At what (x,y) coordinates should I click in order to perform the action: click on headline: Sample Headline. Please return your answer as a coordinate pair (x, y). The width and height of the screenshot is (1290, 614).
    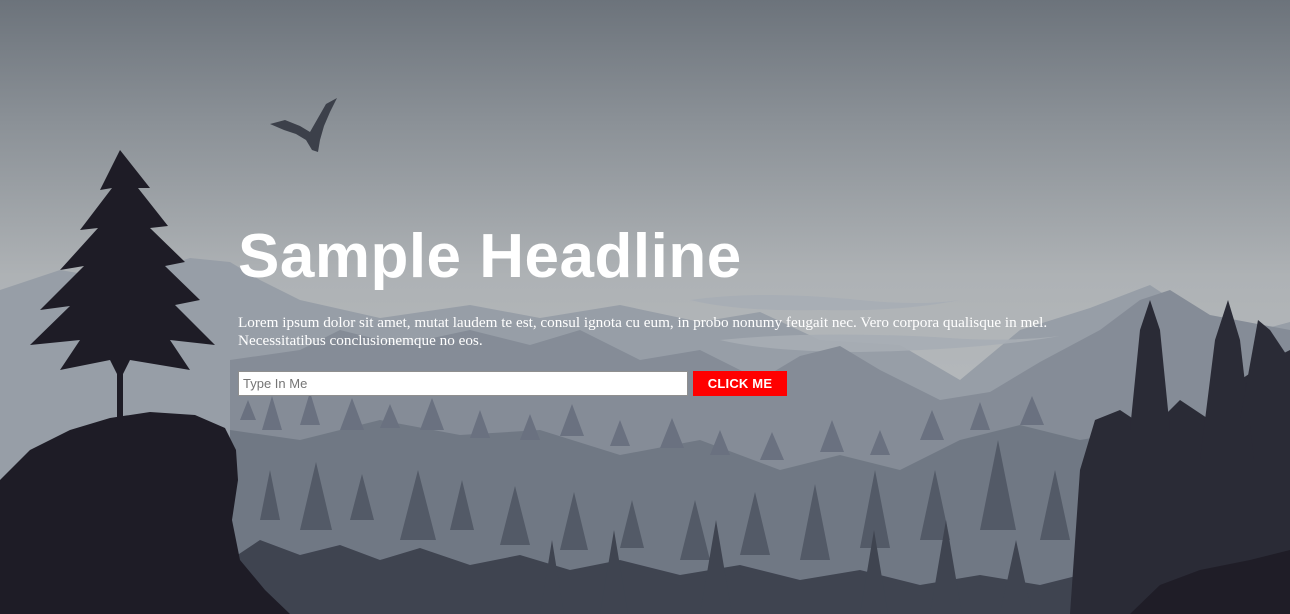
    Looking at the image, I should click on (490, 256).